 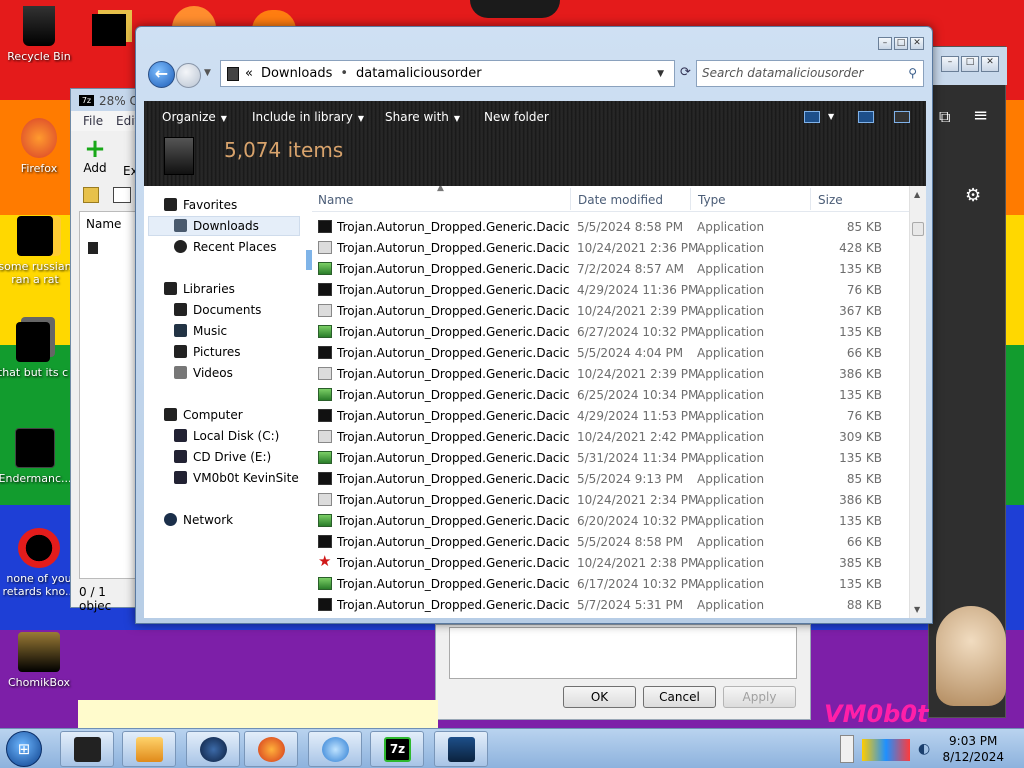 What do you see at coordinates (188, 75) in the screenshot?
I see `forward-arrow-icon` at bounding box center [188, 75].